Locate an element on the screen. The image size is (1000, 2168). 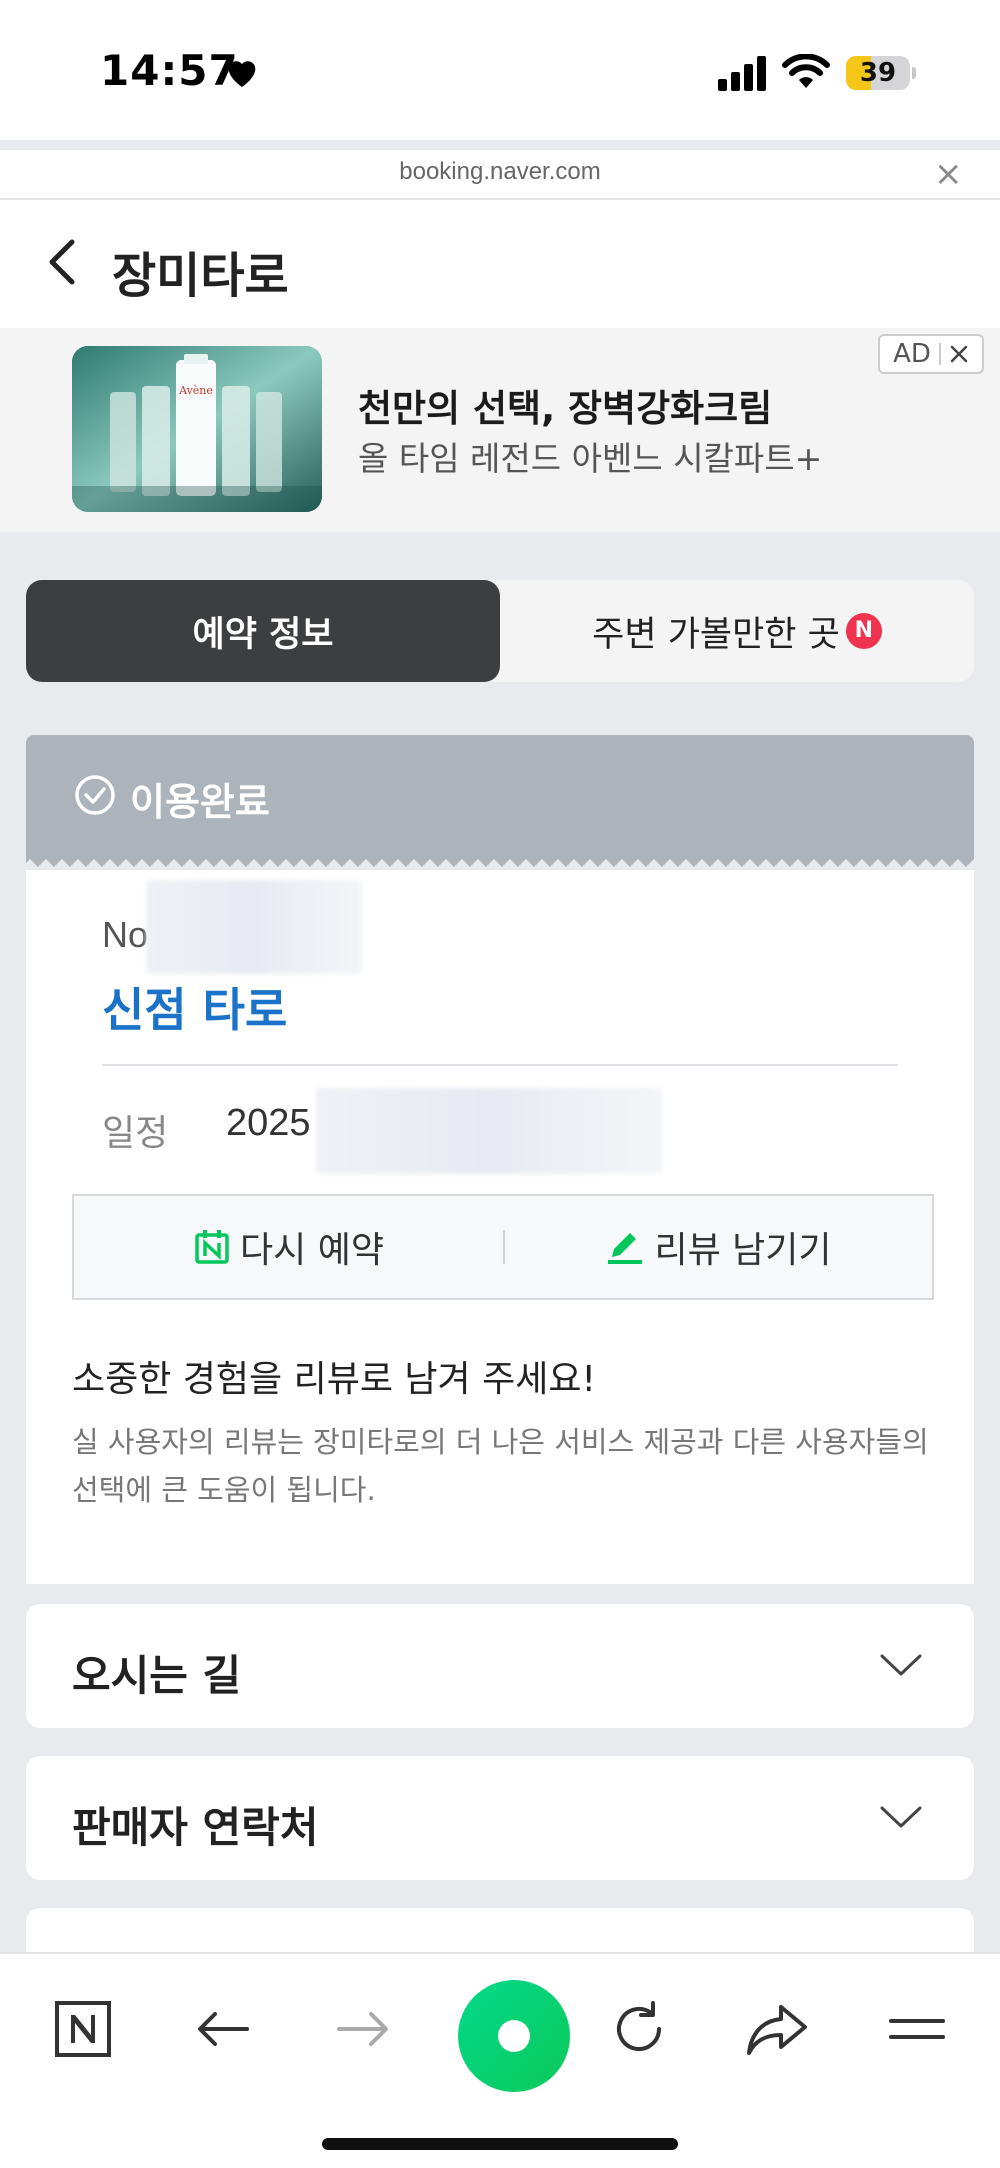
forward-arrow-icon is located at coordinates (362, 2029).